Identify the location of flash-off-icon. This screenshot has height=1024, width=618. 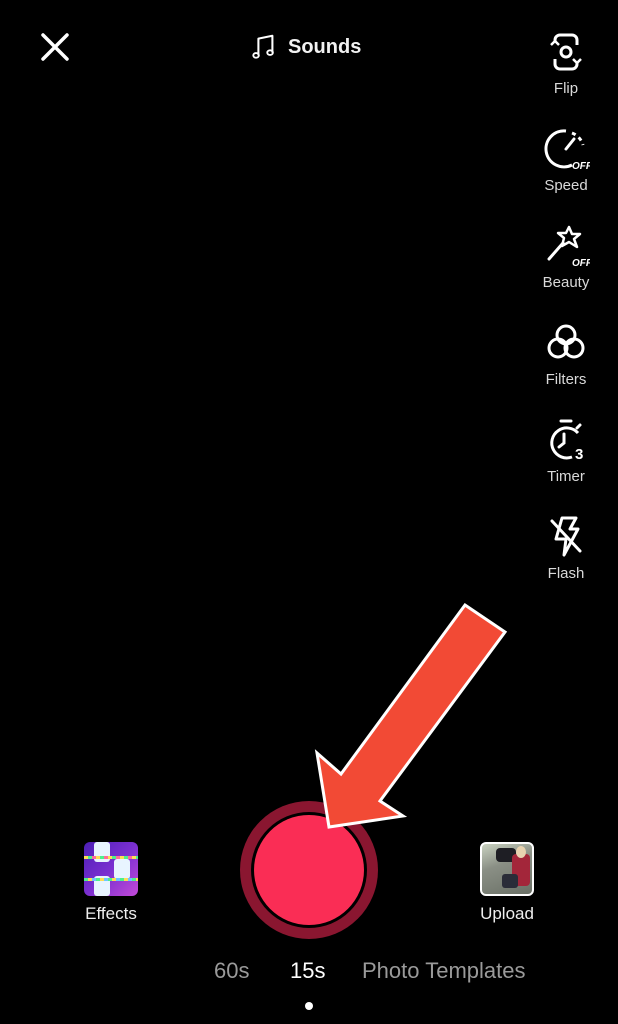
(566, 536).